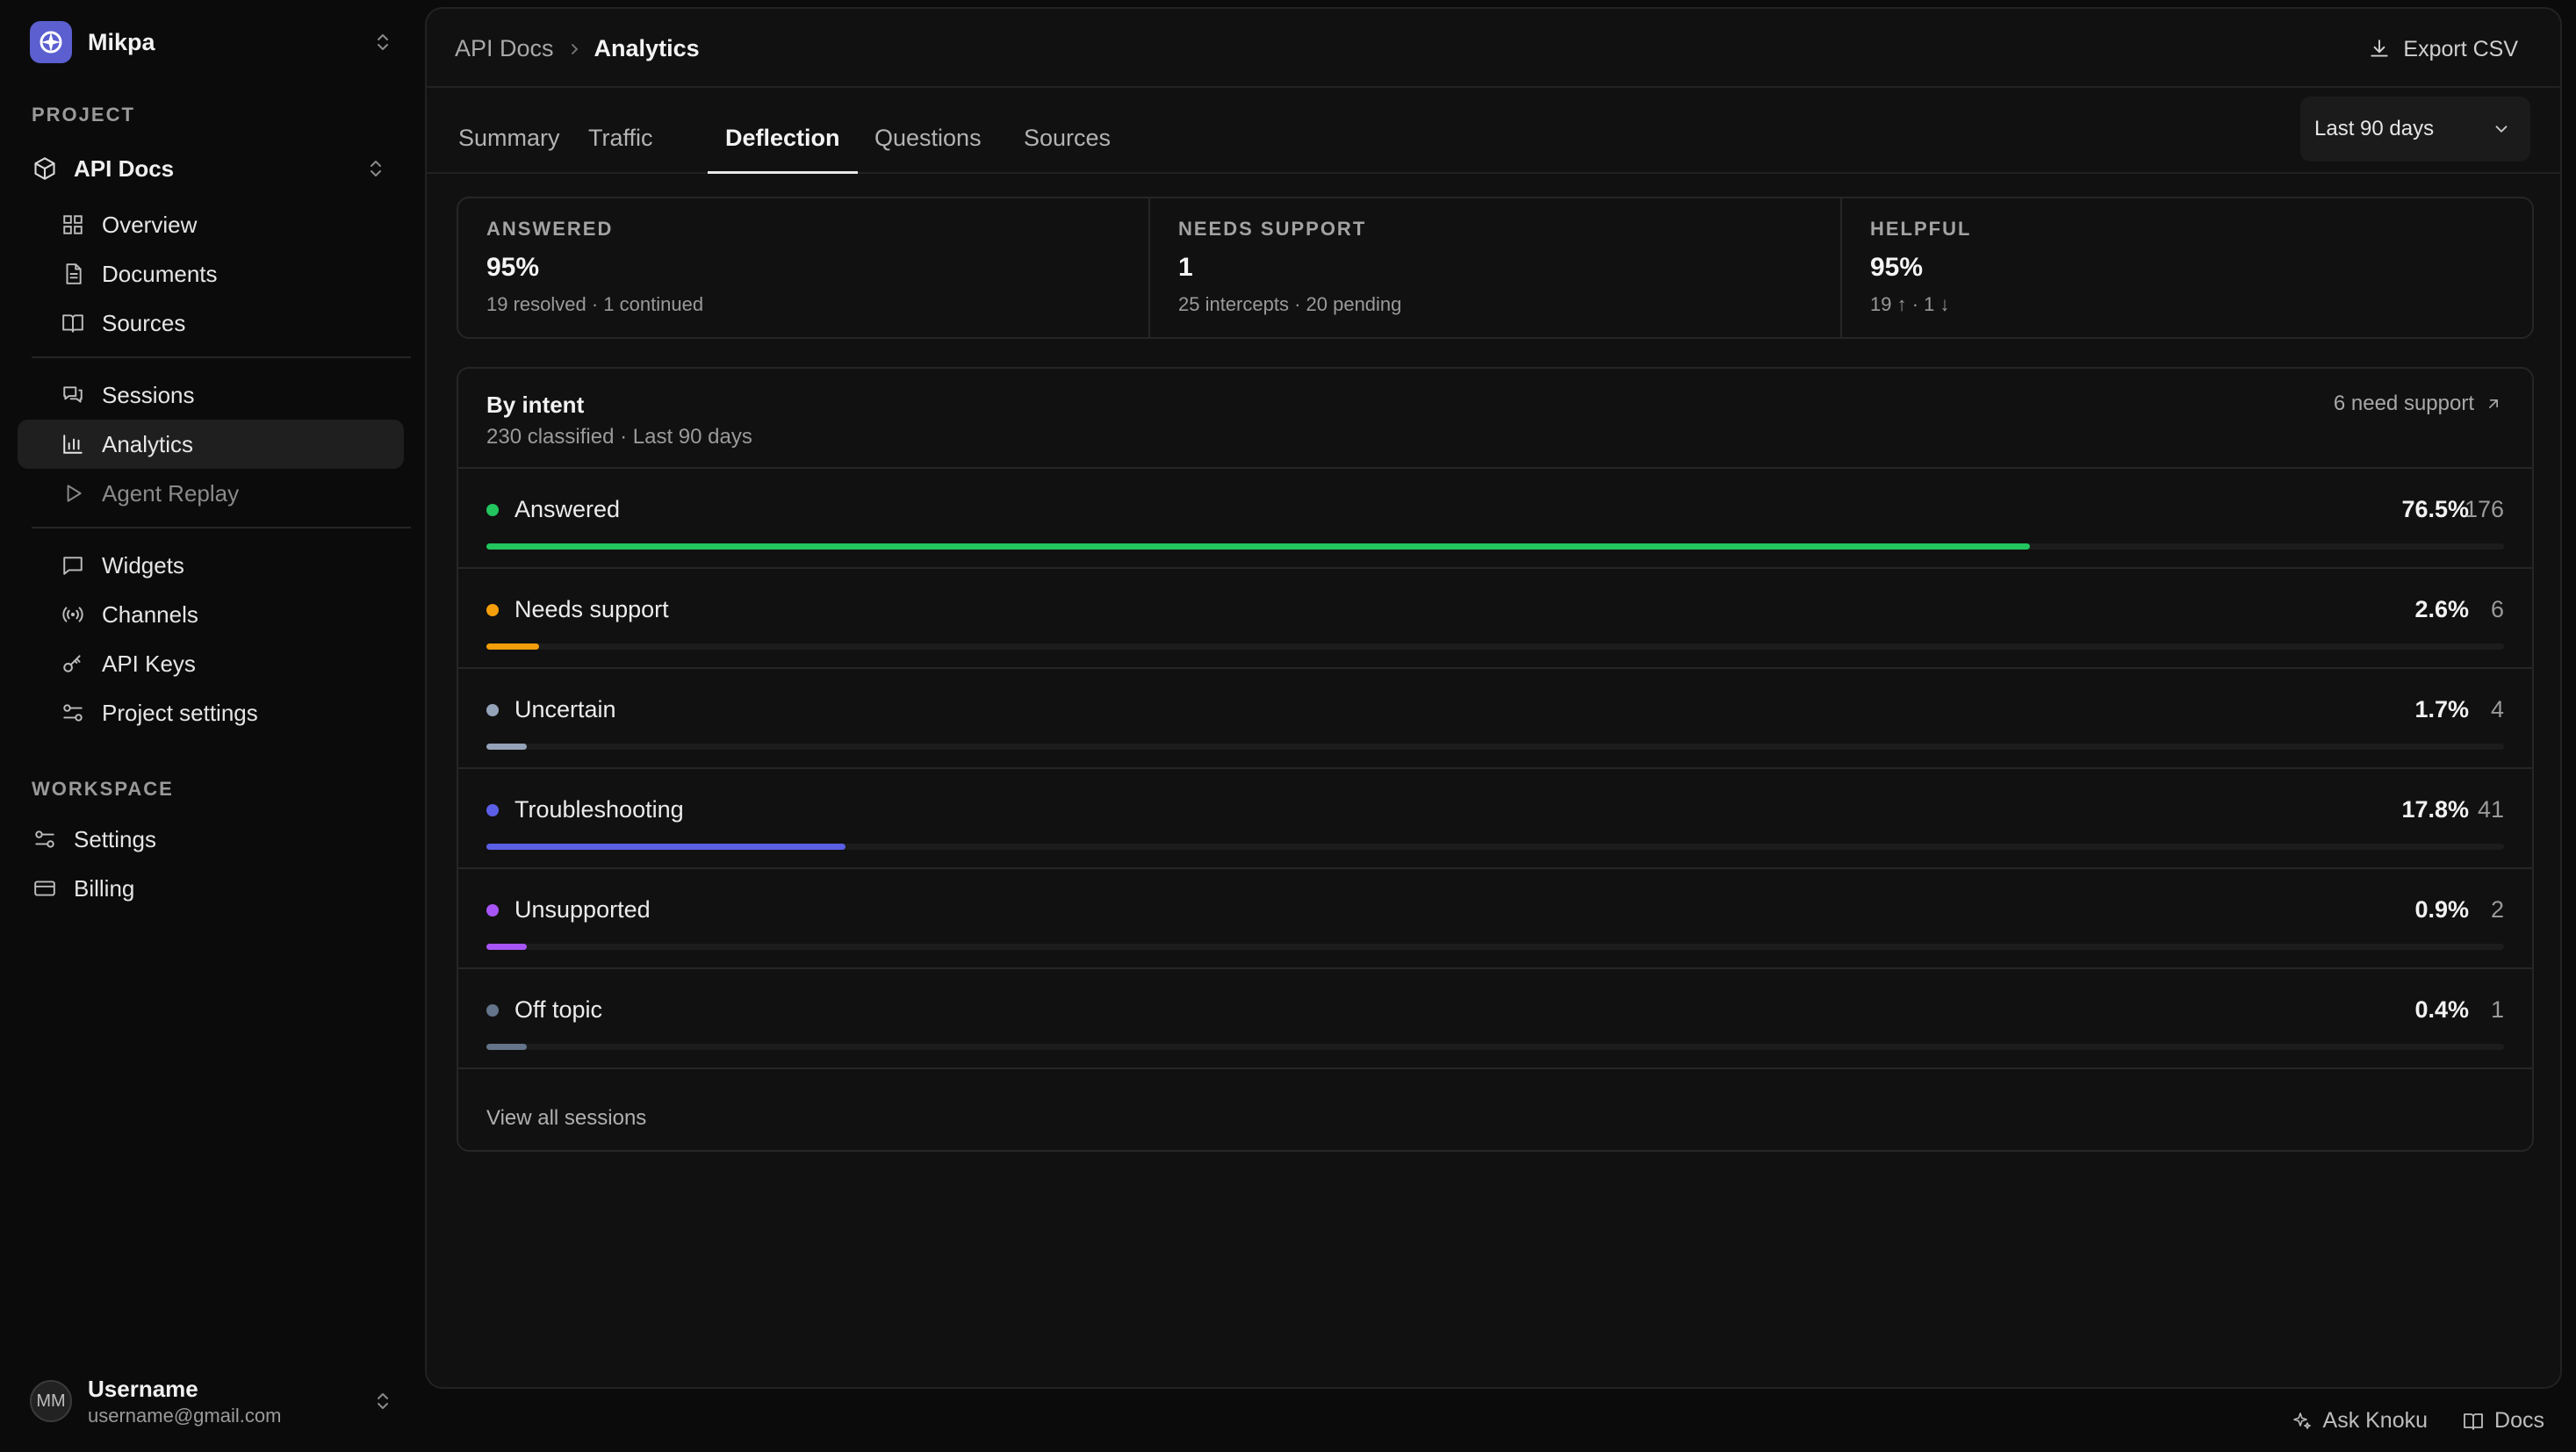  What do you see at coordinates (2441, 709) in the screenshot?
I see `intent-percent: 1.7%` at bounding box center [2441, 709].